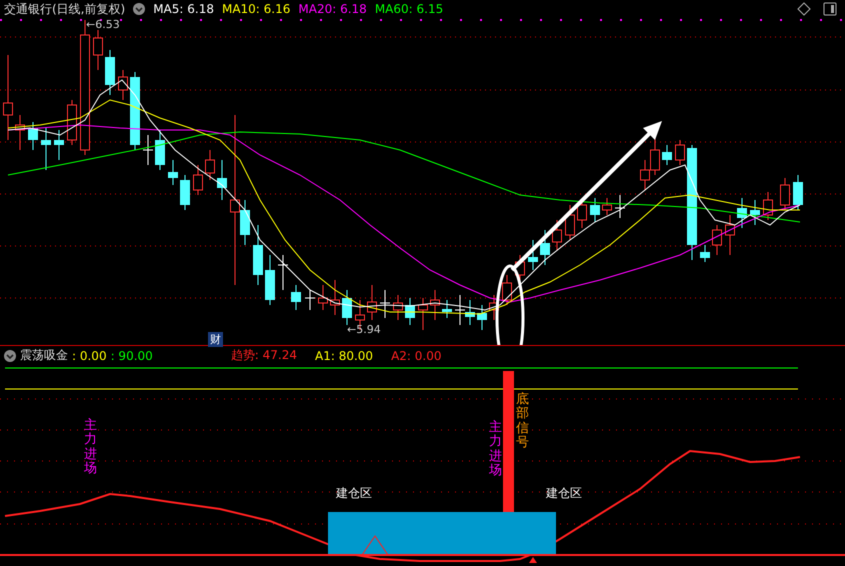 Image resolution: width=845 pixels, height=566 pixels. Describe the element at coordinates (264, 355) in the screenshot. I see `indicator-legend: 趋势: 47.24` at that location.